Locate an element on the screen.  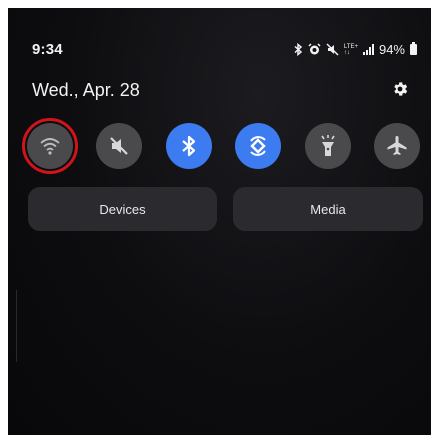
media-button: Media is located at coordinates (328, 209).